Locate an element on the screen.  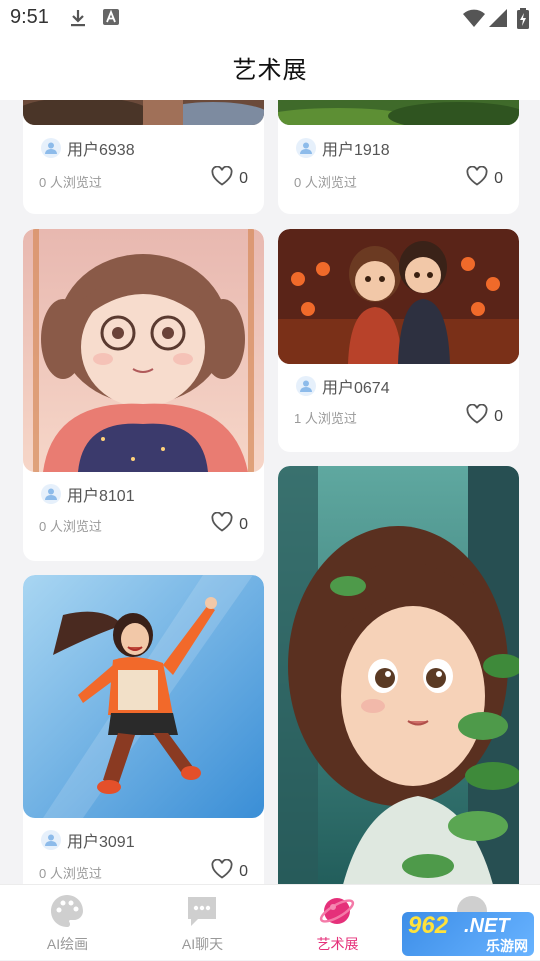
author-name: 用户1918 is located at coordinates (356, 150).